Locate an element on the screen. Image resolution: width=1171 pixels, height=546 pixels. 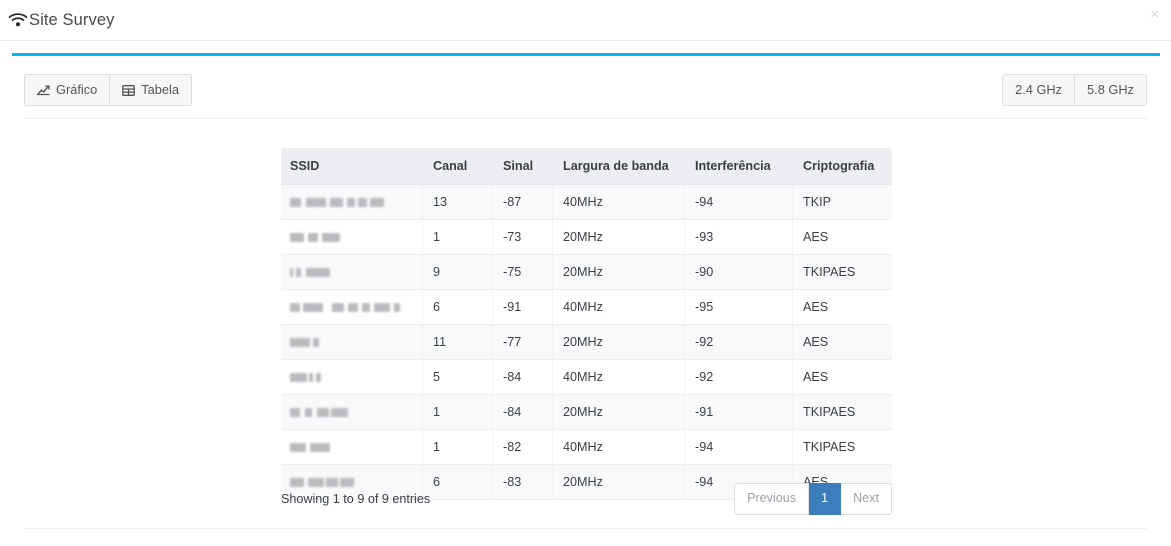
pagination-page-1: 1 is located at coordinates (825, 499).